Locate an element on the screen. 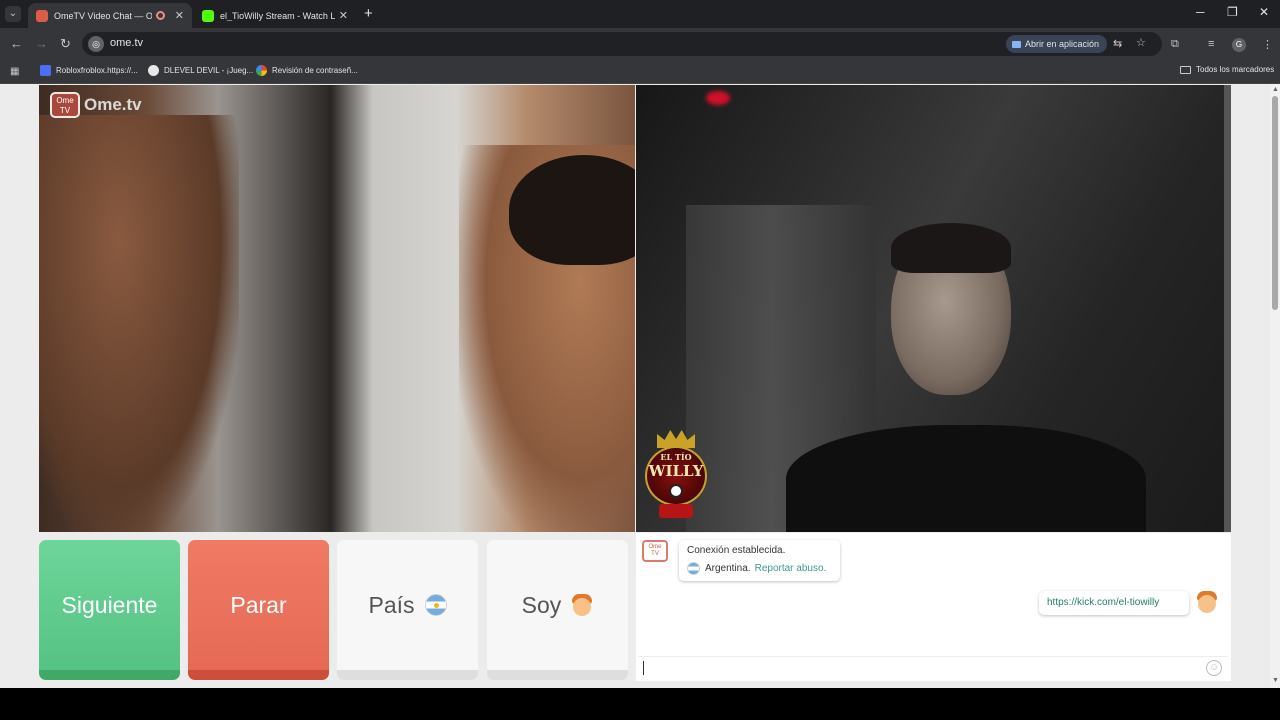 Image resolution: width=1280 pixels, height=720 pixels. tab-search-icon: ⌄ is located at coordinates (13, 14).